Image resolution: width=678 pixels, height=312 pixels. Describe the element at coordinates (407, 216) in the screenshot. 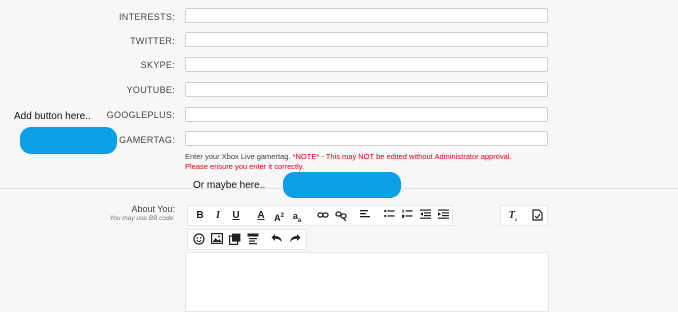

I see `numbered-list-icon` at that location.